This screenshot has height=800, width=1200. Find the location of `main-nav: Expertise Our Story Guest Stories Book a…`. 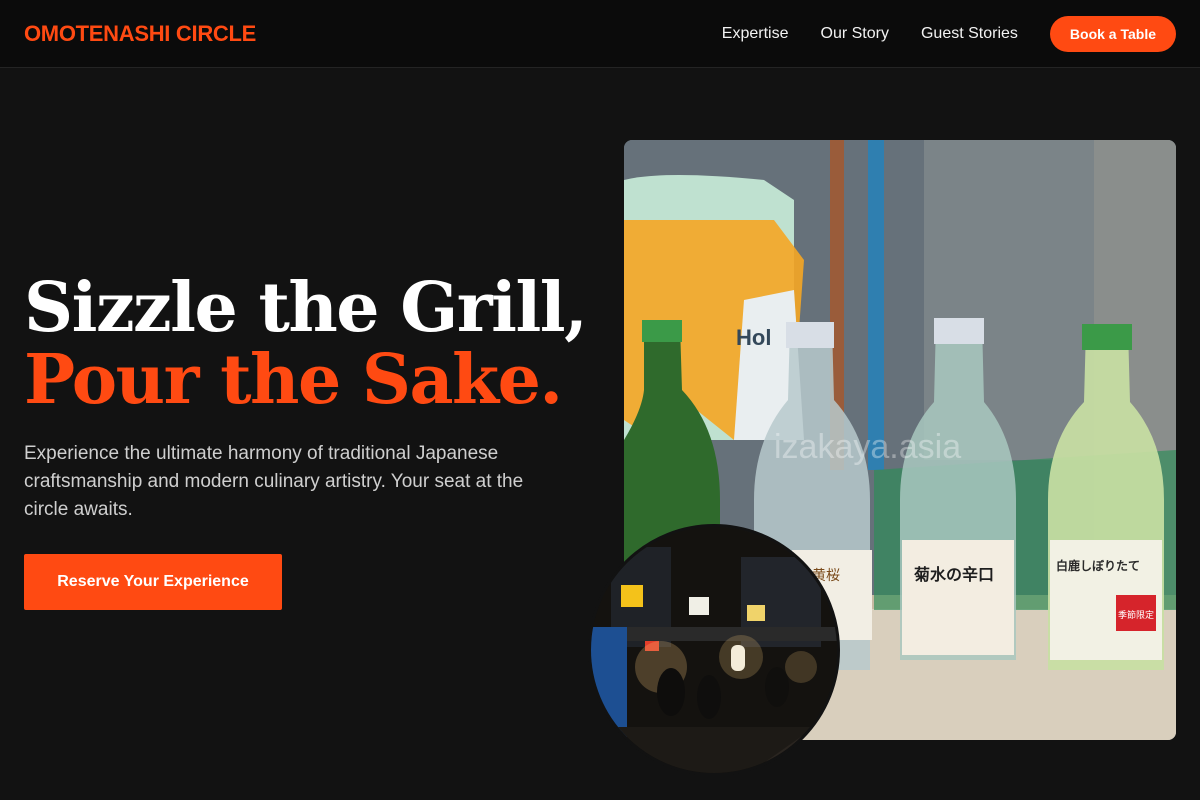

main-nav: Expertise Our Story Guest Stories Book a… is located at coordinates (949, 34).